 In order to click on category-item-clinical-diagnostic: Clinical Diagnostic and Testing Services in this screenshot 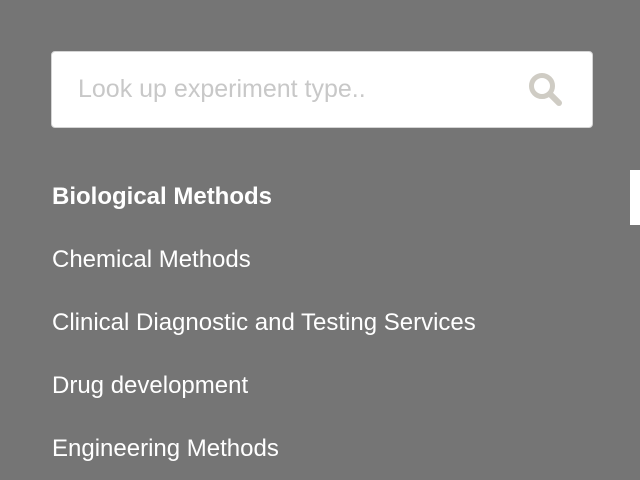, I will do `click(264, 333)`.